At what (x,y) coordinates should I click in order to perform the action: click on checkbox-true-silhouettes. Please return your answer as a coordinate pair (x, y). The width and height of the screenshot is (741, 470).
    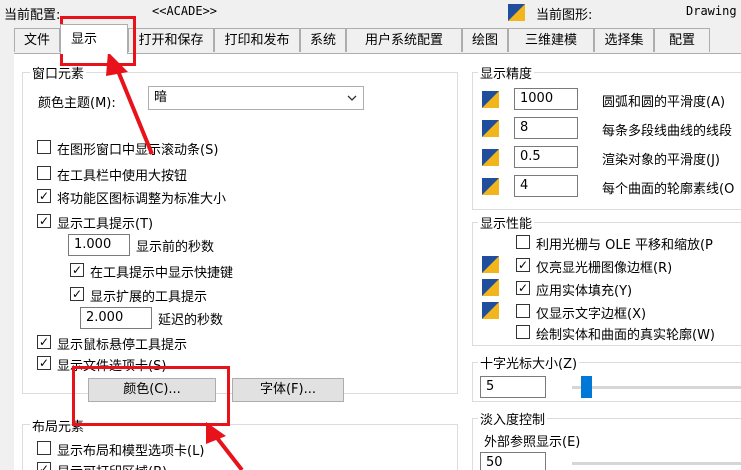
    Looking at the image, I should click on (523, 332).